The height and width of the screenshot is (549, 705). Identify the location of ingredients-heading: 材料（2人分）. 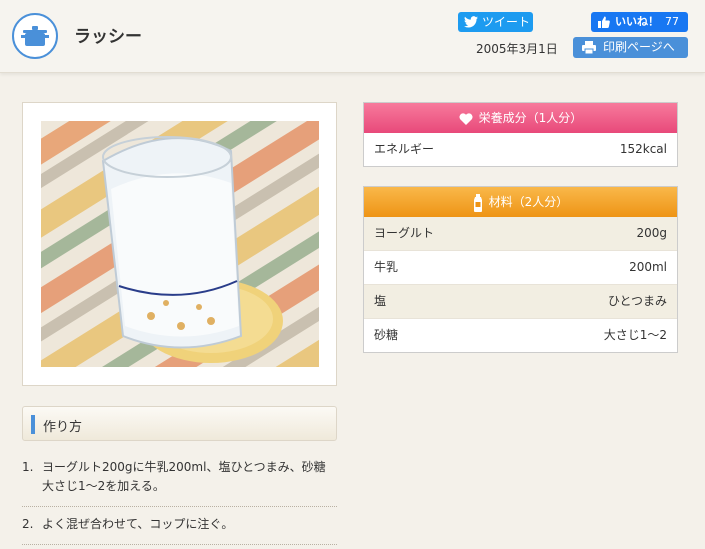
(520, 202).